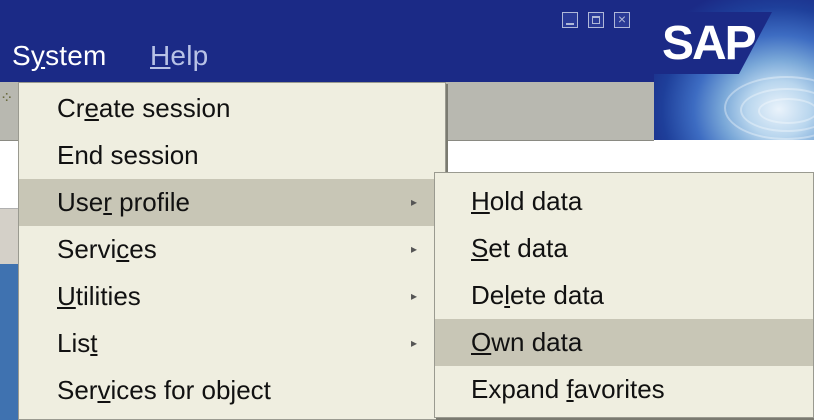 The width and height of the screenshot is (814, 420). What do you see at coordinates (538, 295) in the screenshot?
I see `menu-item-label: Delete data` at bounding box center [538, 295].